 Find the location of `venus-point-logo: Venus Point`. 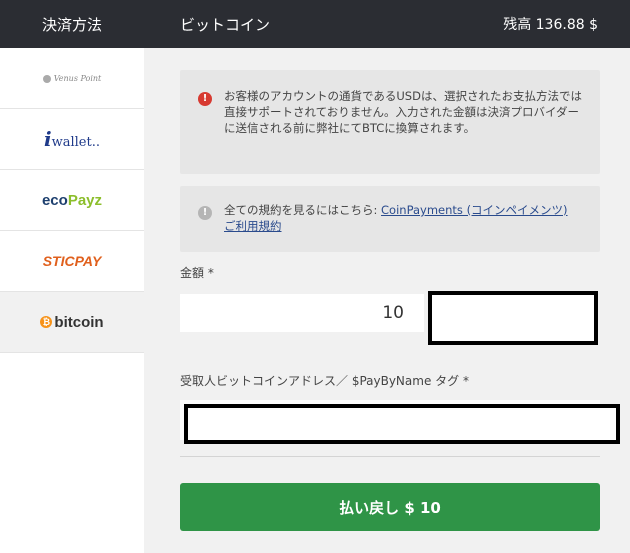

venus-point-logo: Venus Point is located at coordinates (71, 78).